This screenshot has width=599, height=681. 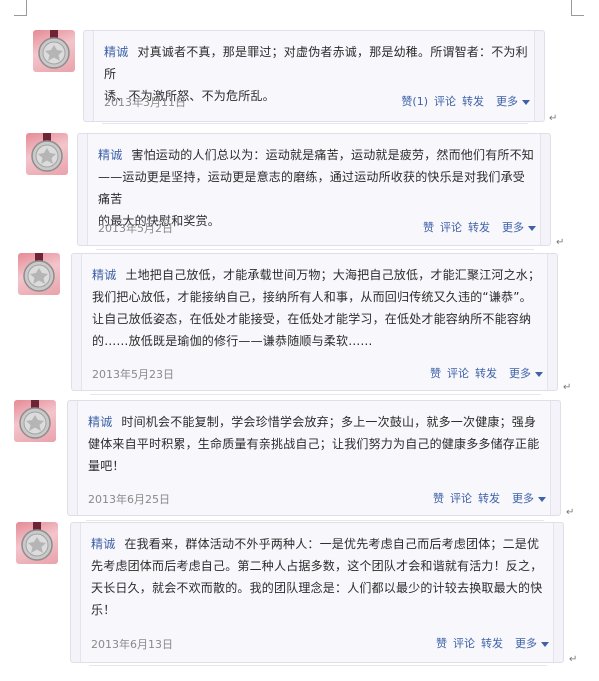 I want to click on post-date: 2013年6月25日, so click(x=129, y=499).